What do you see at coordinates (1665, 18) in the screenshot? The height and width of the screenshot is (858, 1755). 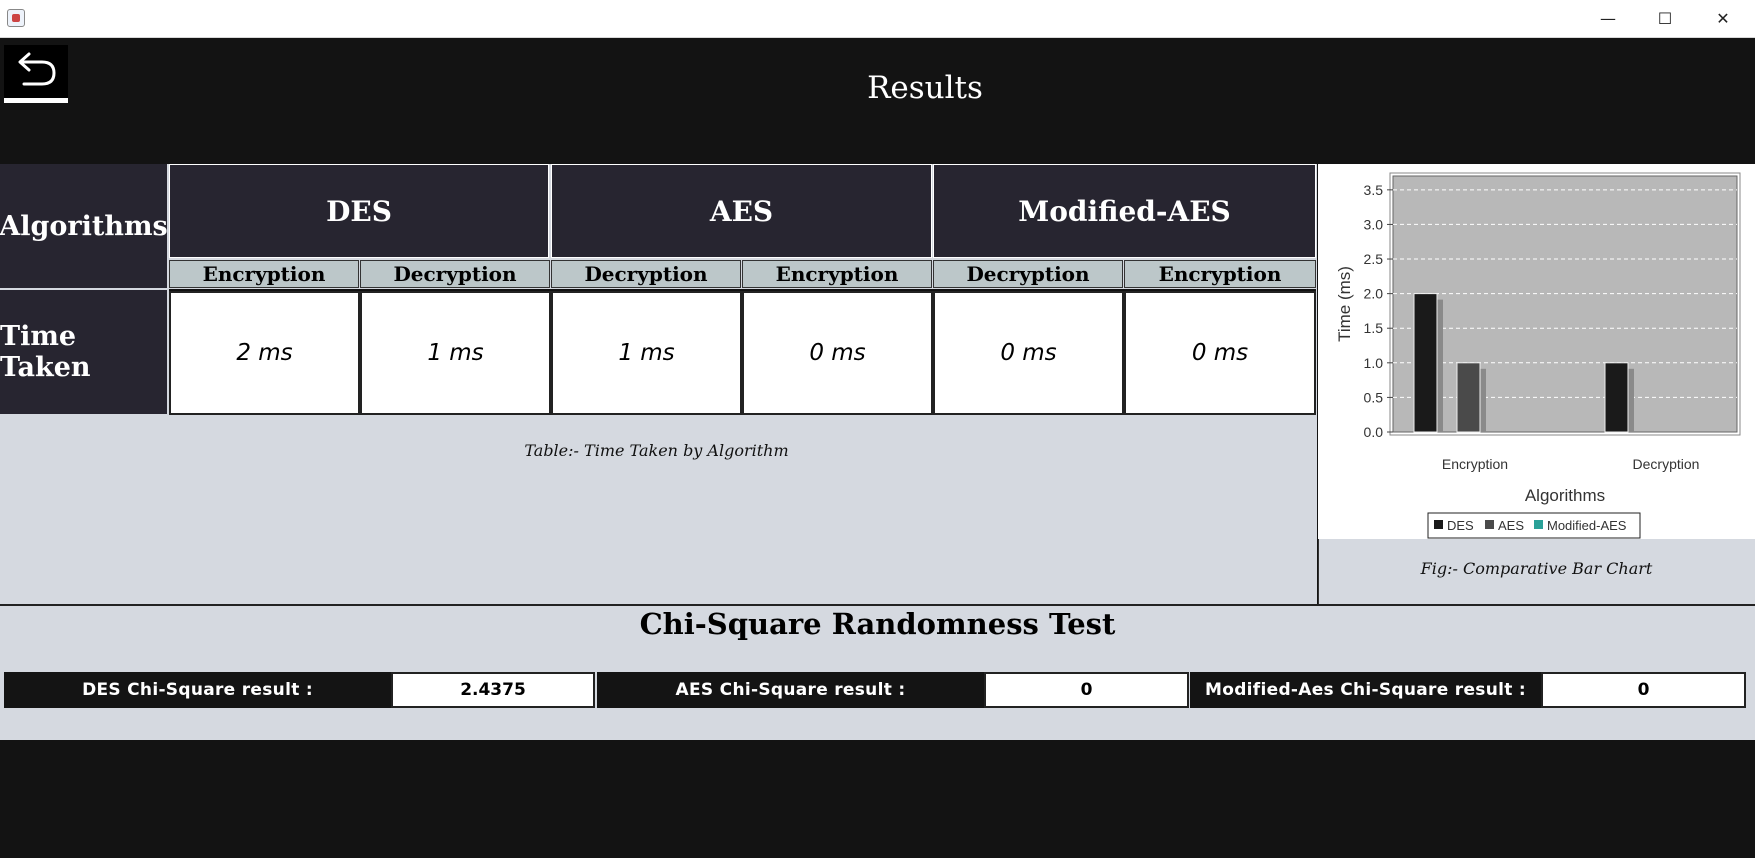 I see `maximize-button: ☐` at bounding box center [1665, 18].